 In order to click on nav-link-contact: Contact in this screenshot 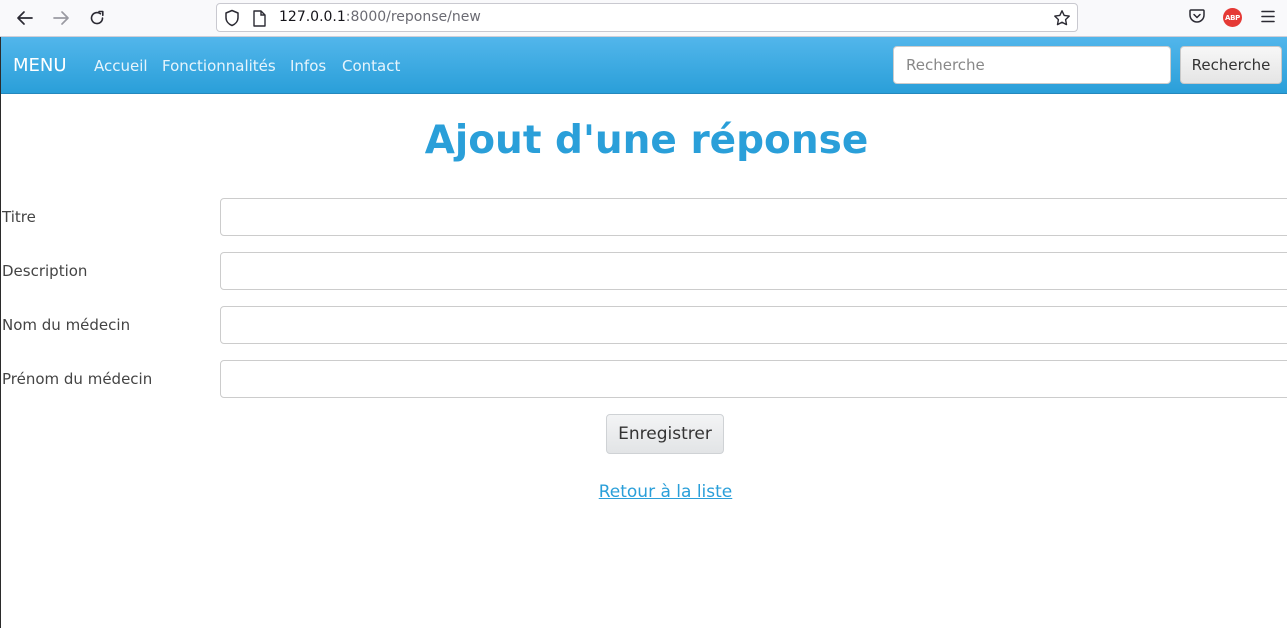, I will do `click(371, 66)`.